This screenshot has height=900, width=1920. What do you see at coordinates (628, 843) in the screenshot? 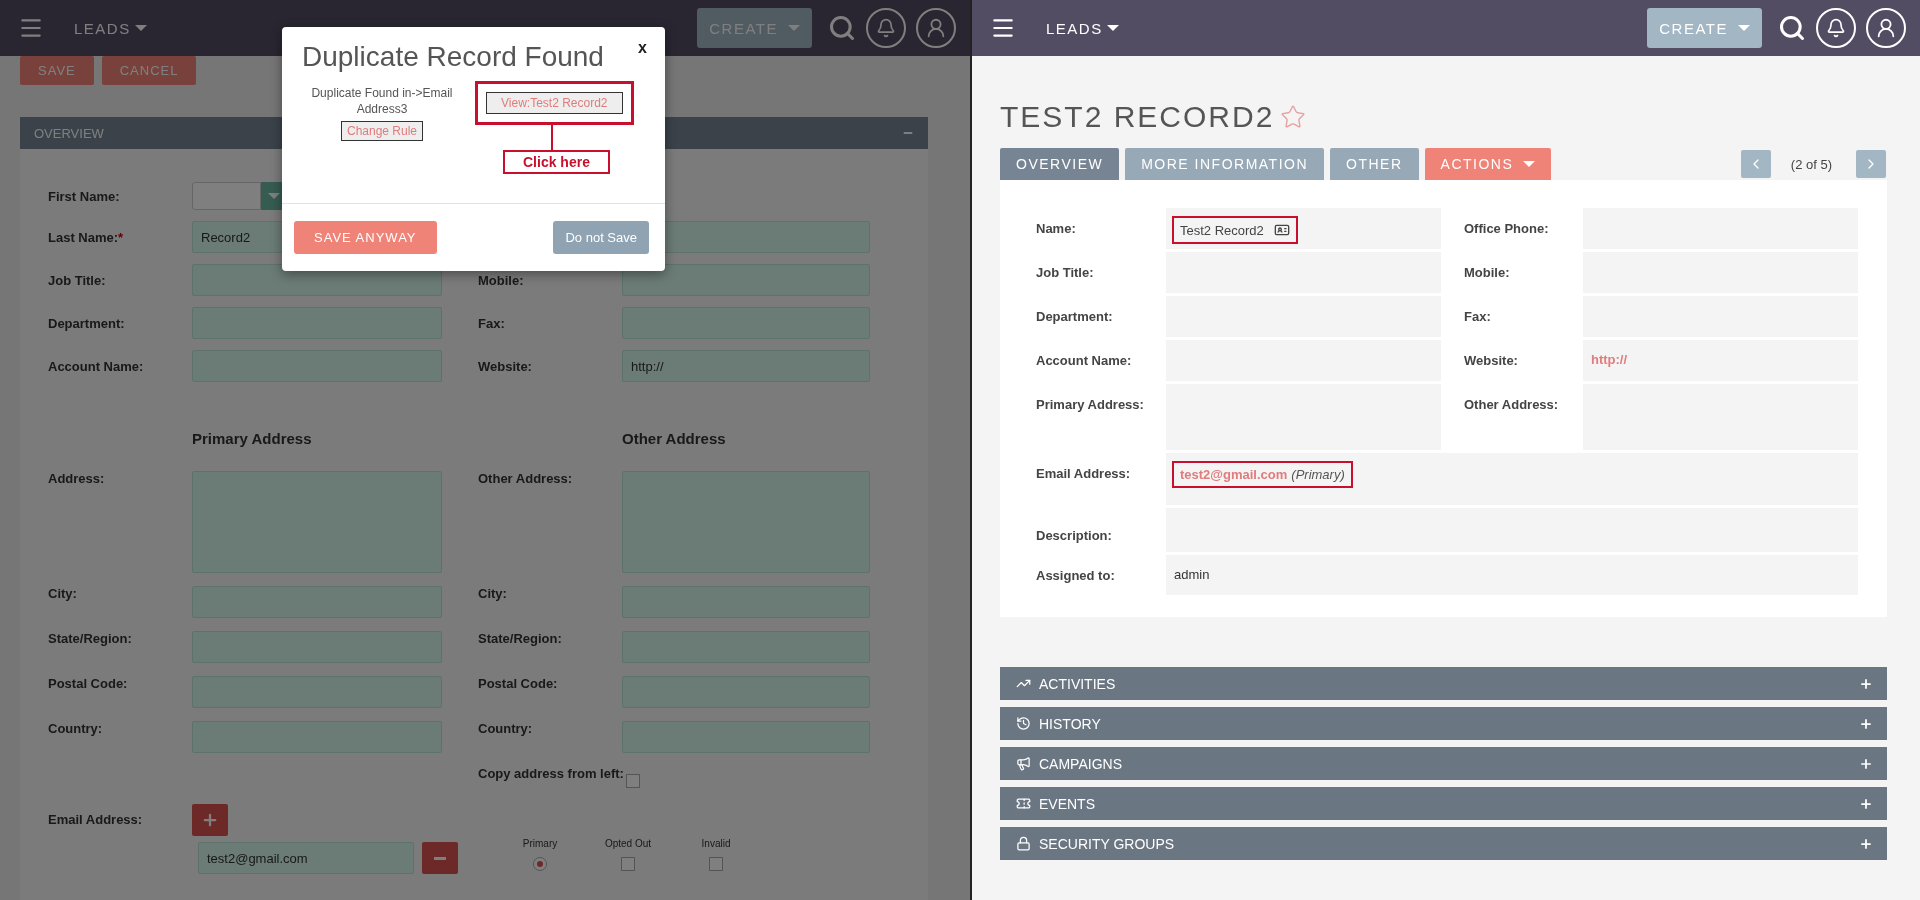
I see `option-label: Opted Out` at bounding box center [628, 843].